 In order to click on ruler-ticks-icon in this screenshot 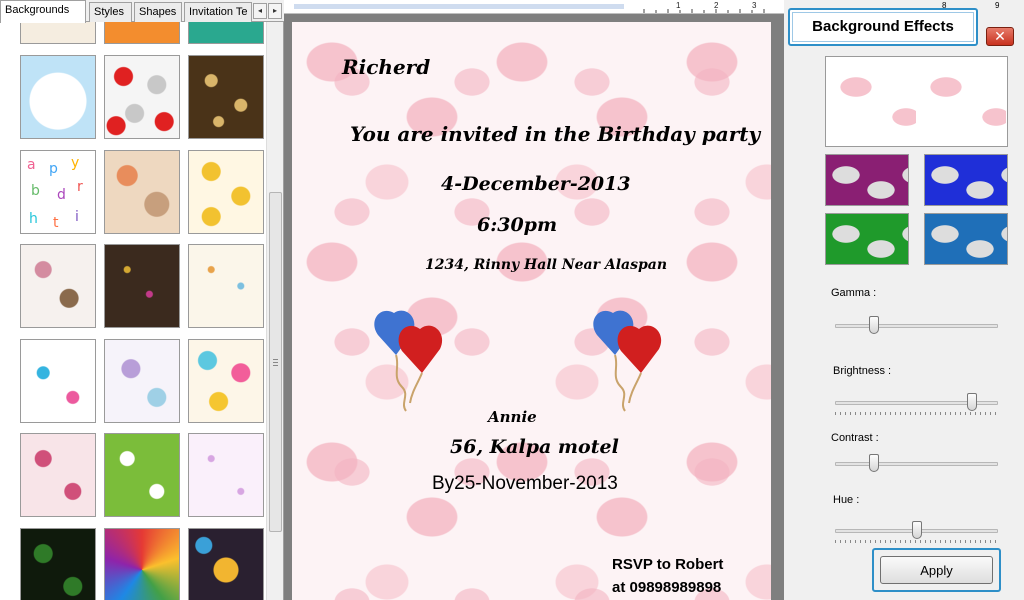, I will do `click(704, 11)`.